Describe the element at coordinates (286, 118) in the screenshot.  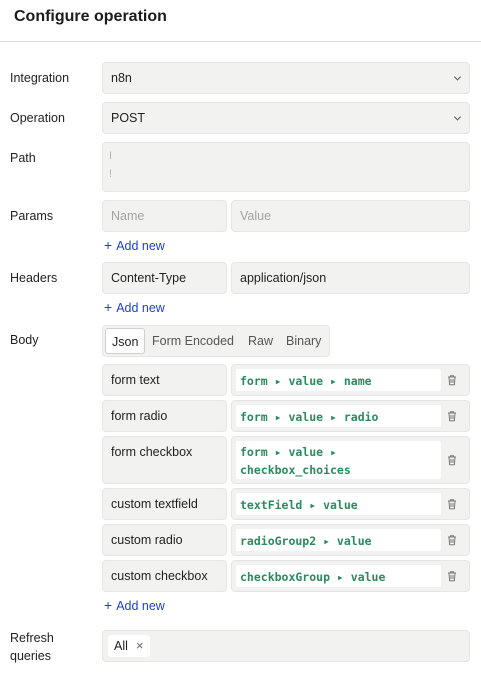
I see `operation-select: POST` at that location.